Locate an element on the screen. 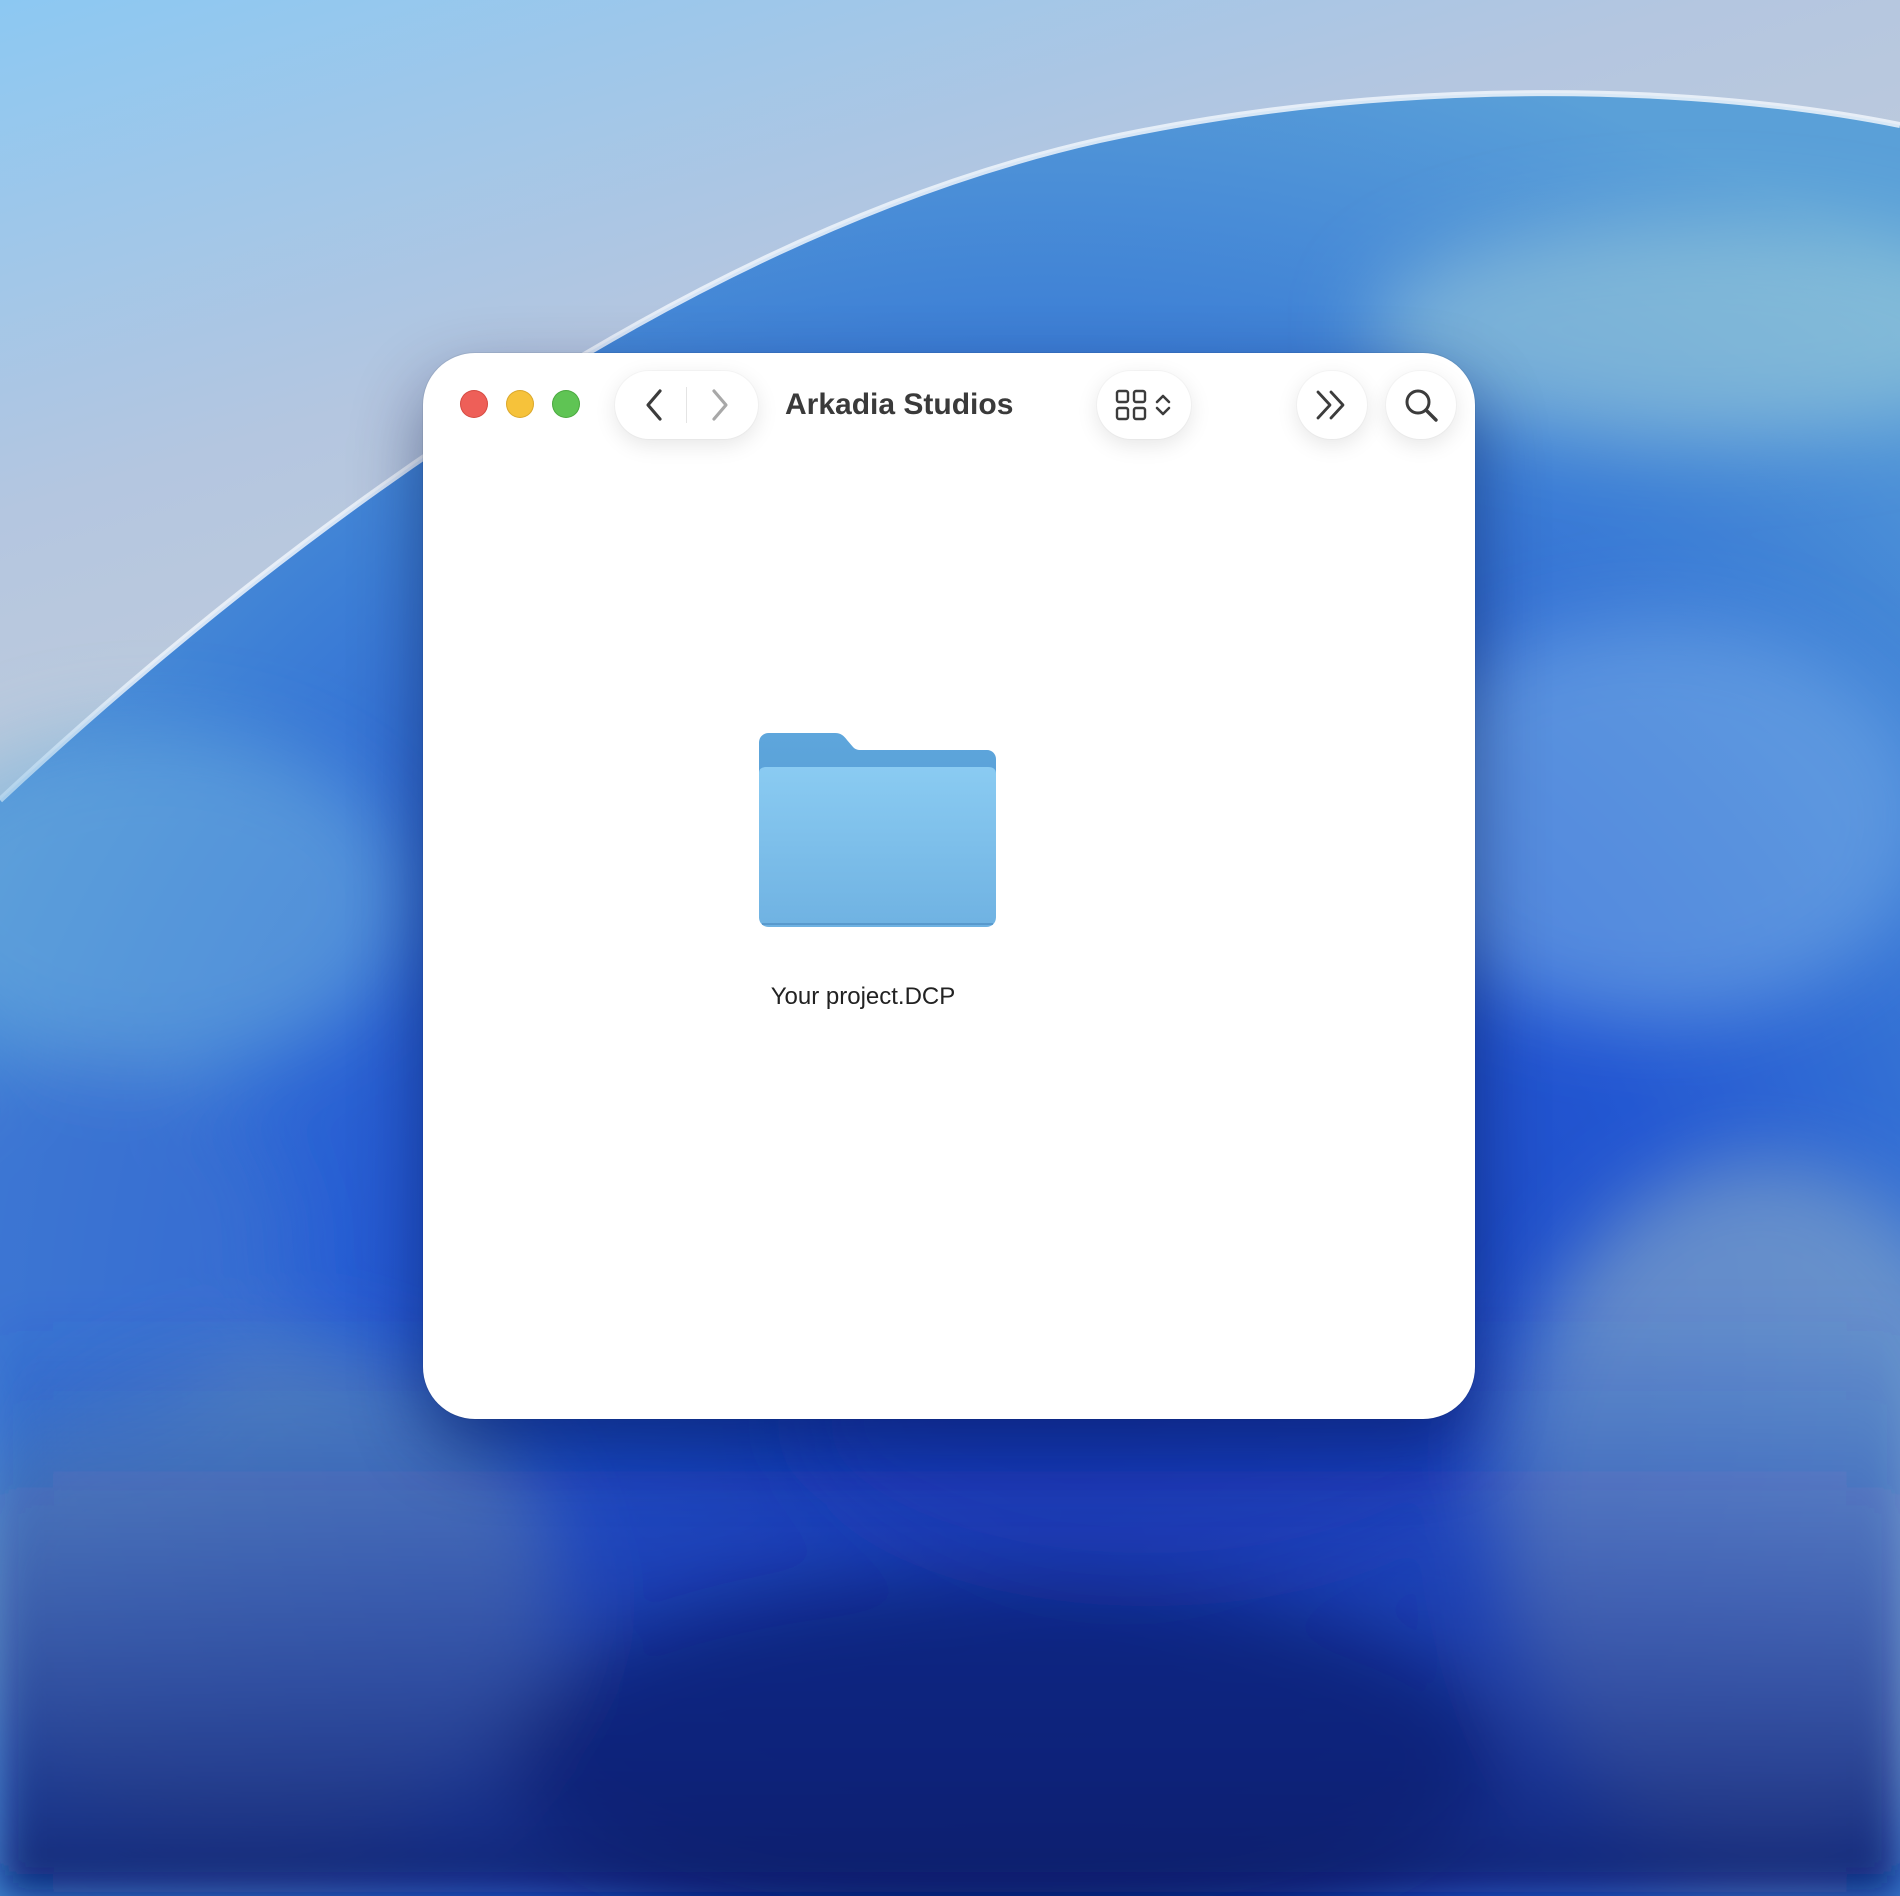 The image size is (1900, 1896). back-button is located at coordinates (655, 405).